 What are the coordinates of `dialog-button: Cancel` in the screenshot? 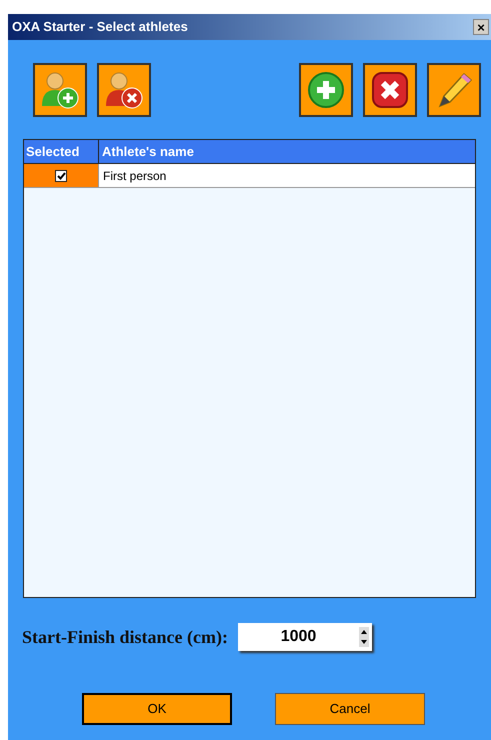 It's located at (350, 709).